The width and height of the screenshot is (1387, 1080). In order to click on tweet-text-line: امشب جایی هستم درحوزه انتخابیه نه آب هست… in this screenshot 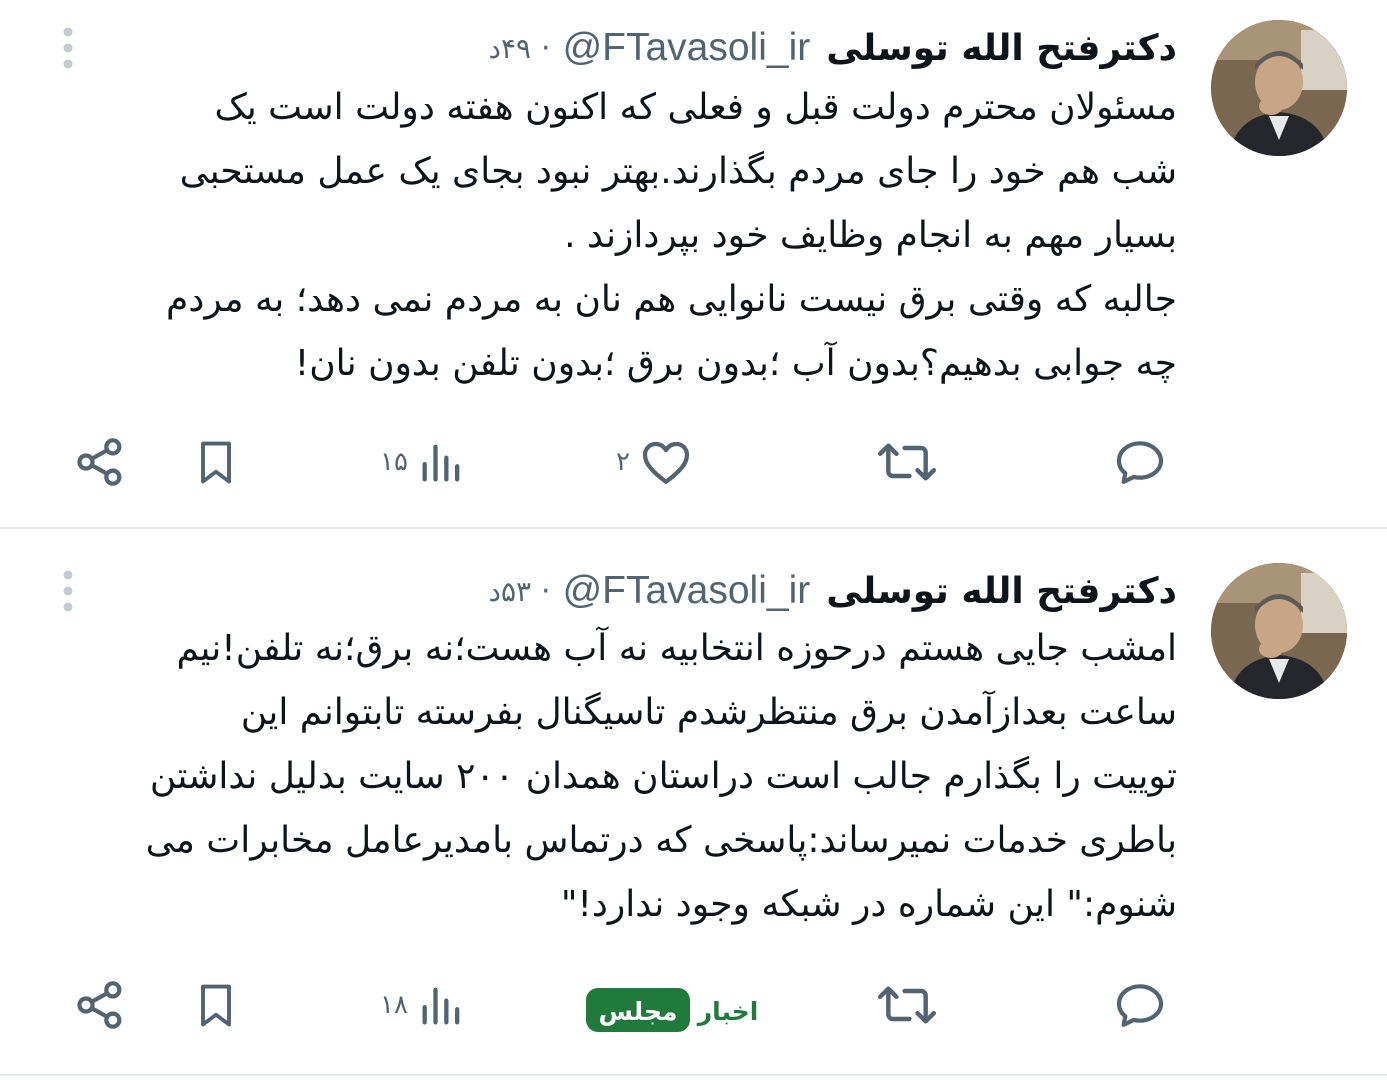, I will do `click(676, 648)`.